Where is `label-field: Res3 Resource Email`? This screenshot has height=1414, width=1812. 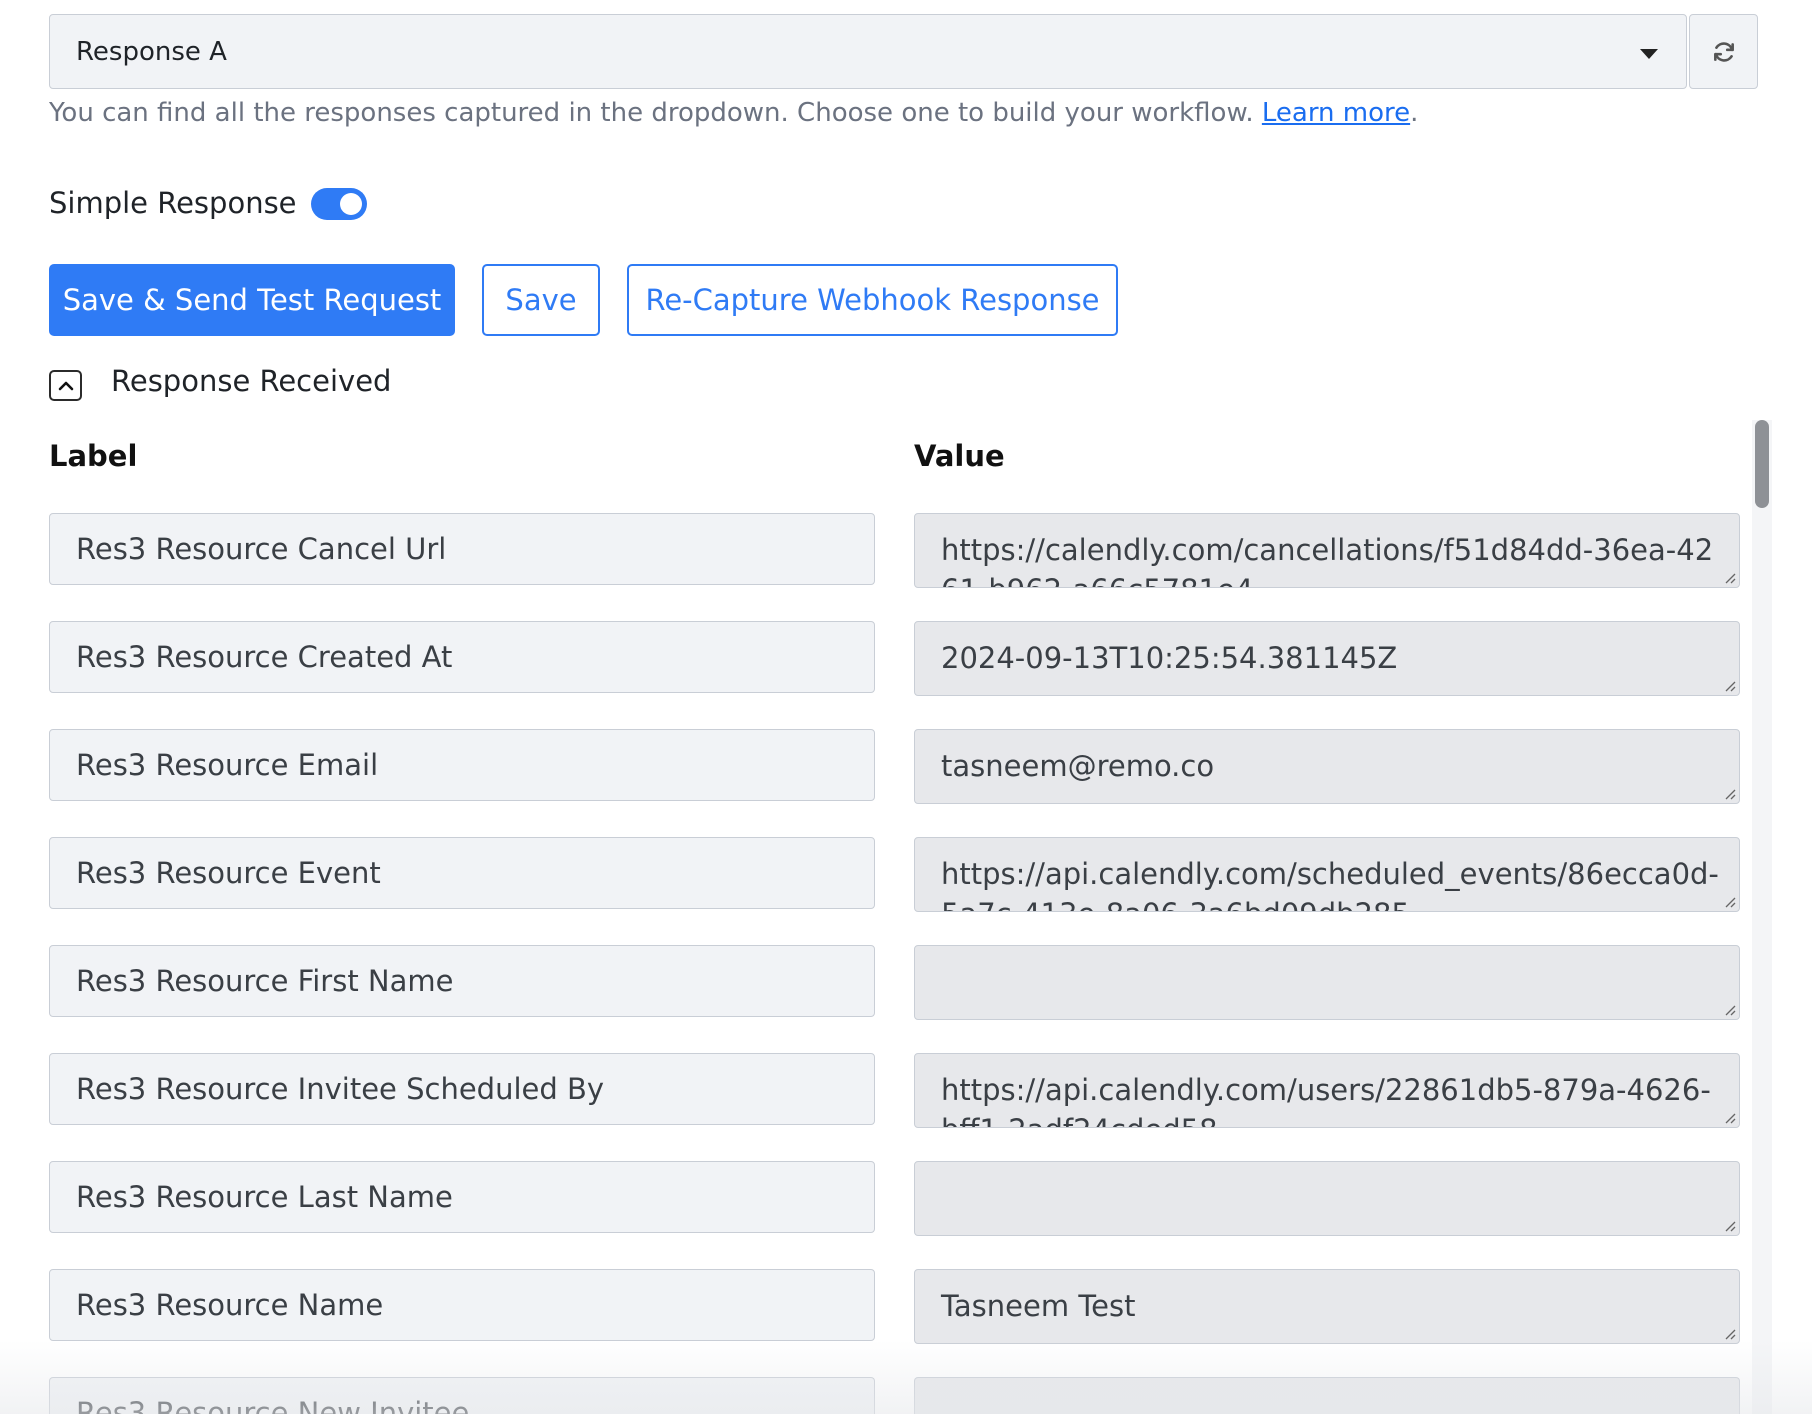
label-field: Res3 Resource Email is located at coordinates (462, 765).